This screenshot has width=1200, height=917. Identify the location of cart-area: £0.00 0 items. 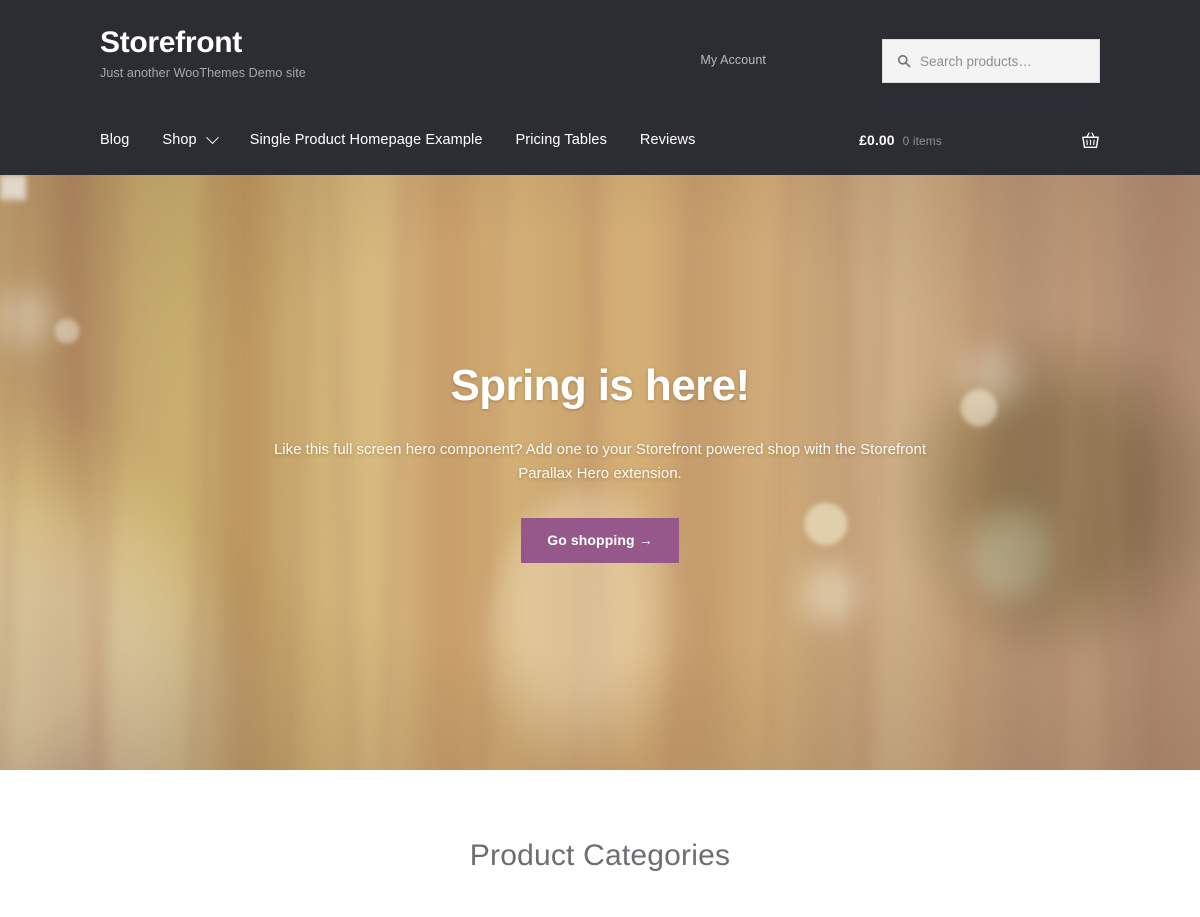
(979, 140).